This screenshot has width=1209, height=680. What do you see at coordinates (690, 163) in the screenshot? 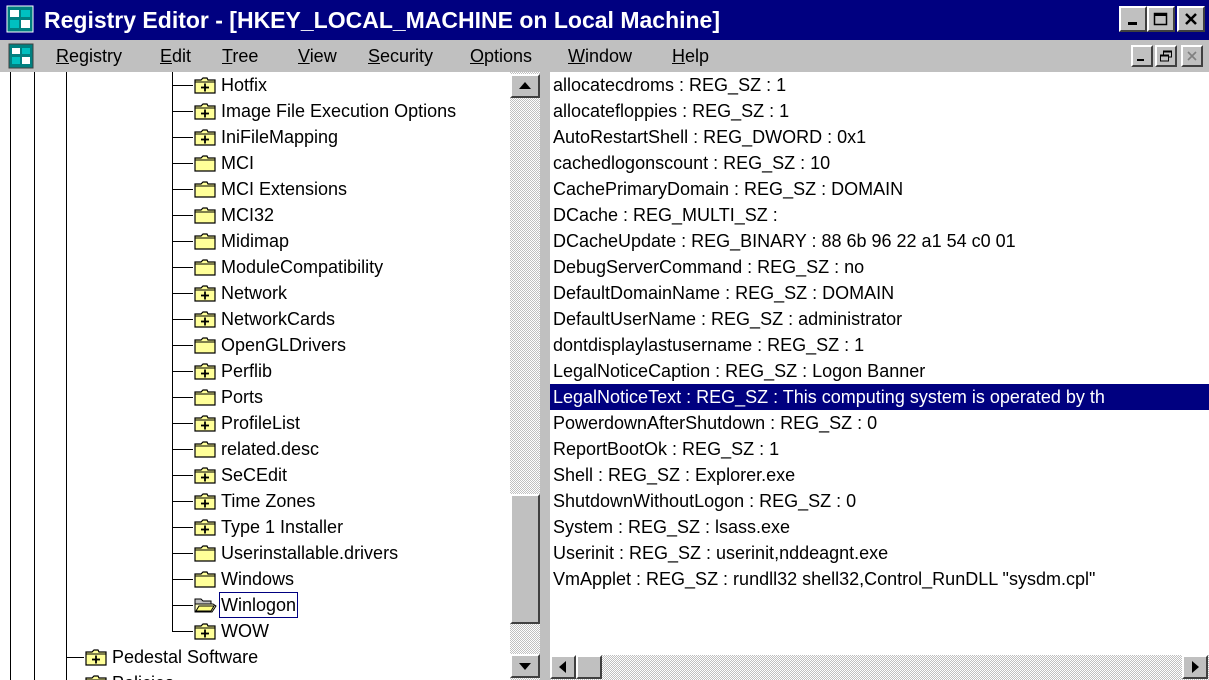
I see `registry-value-row: cachedlogonscount : REG_SZ : 10` at bounding box center [690, 163].